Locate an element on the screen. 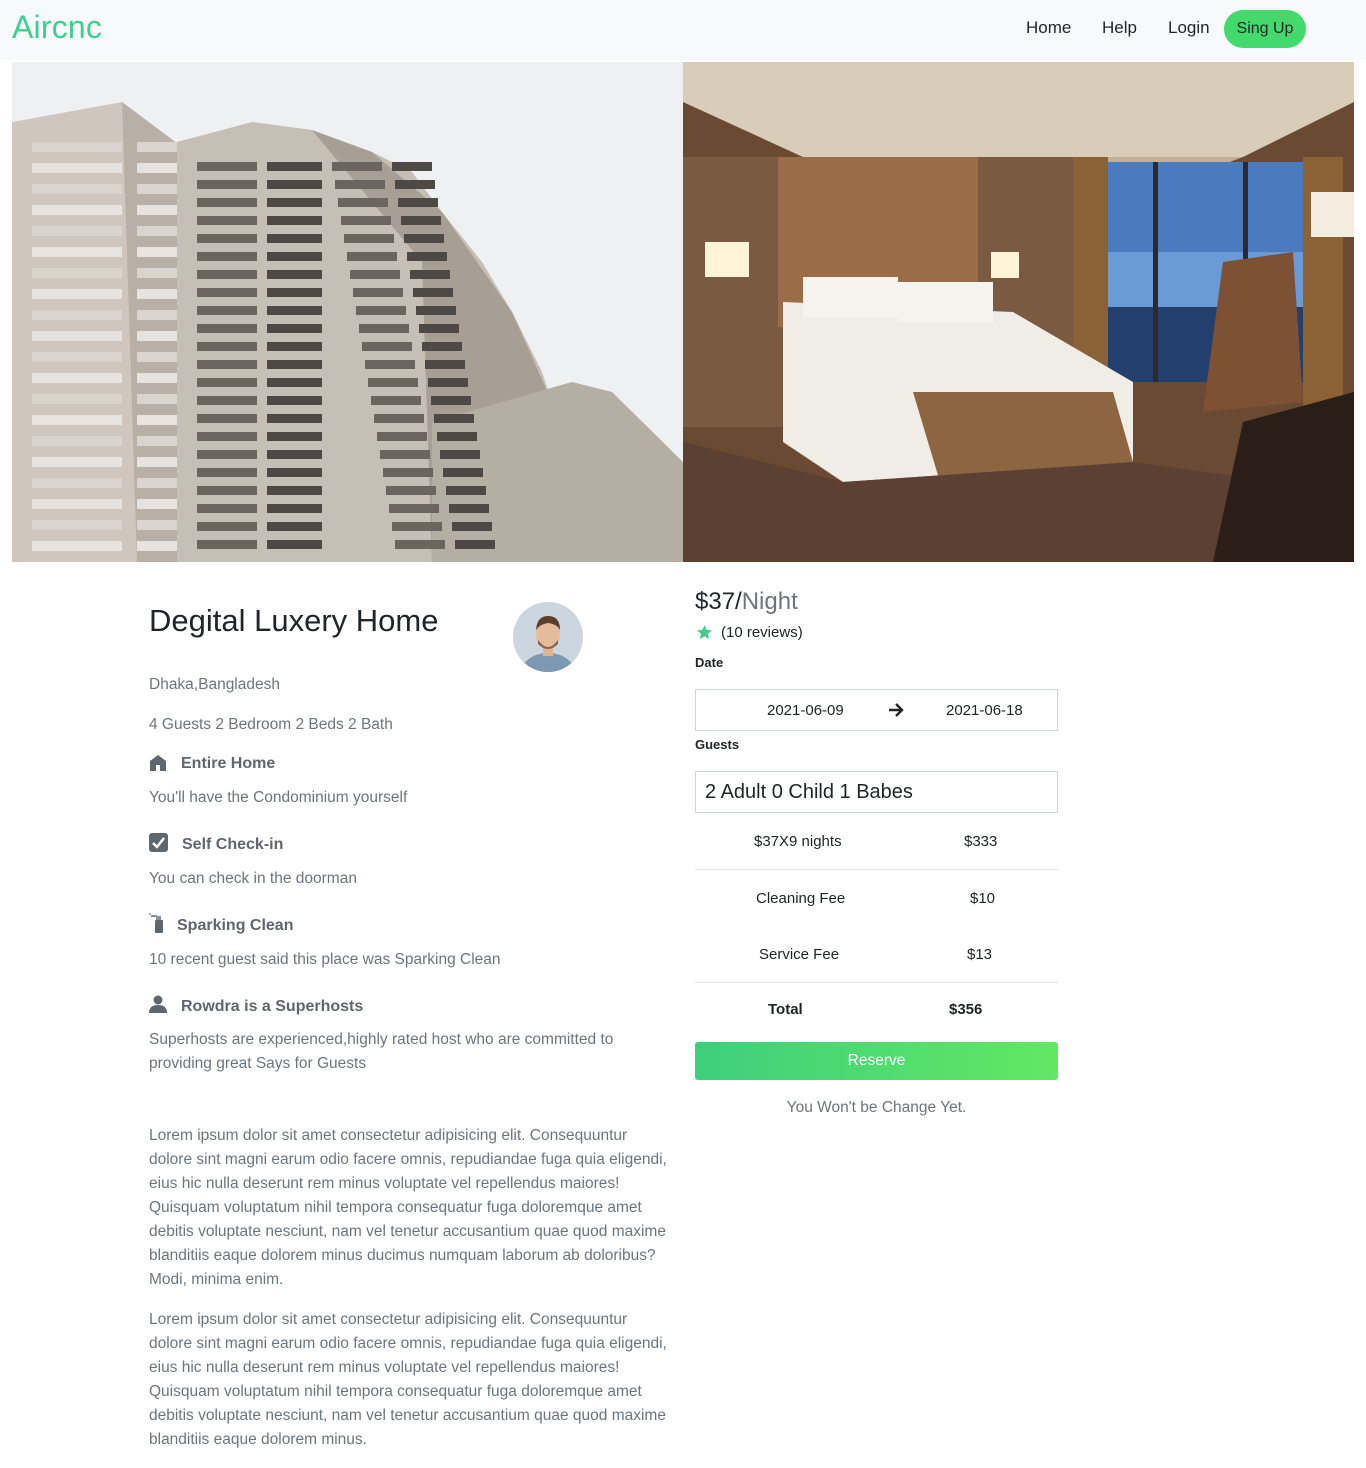 This screenshot has width=1366, height=1468. nights-cost-value: $333 is located at coordinates (981, 841).